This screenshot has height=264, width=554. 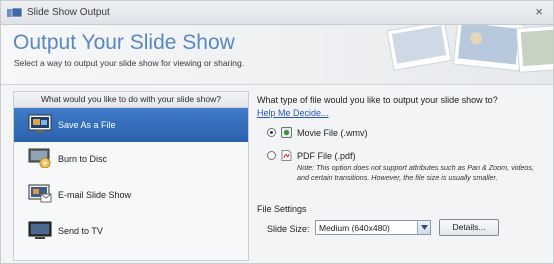 I want to click on pdf-file-radio, so click(x=271, y=155).